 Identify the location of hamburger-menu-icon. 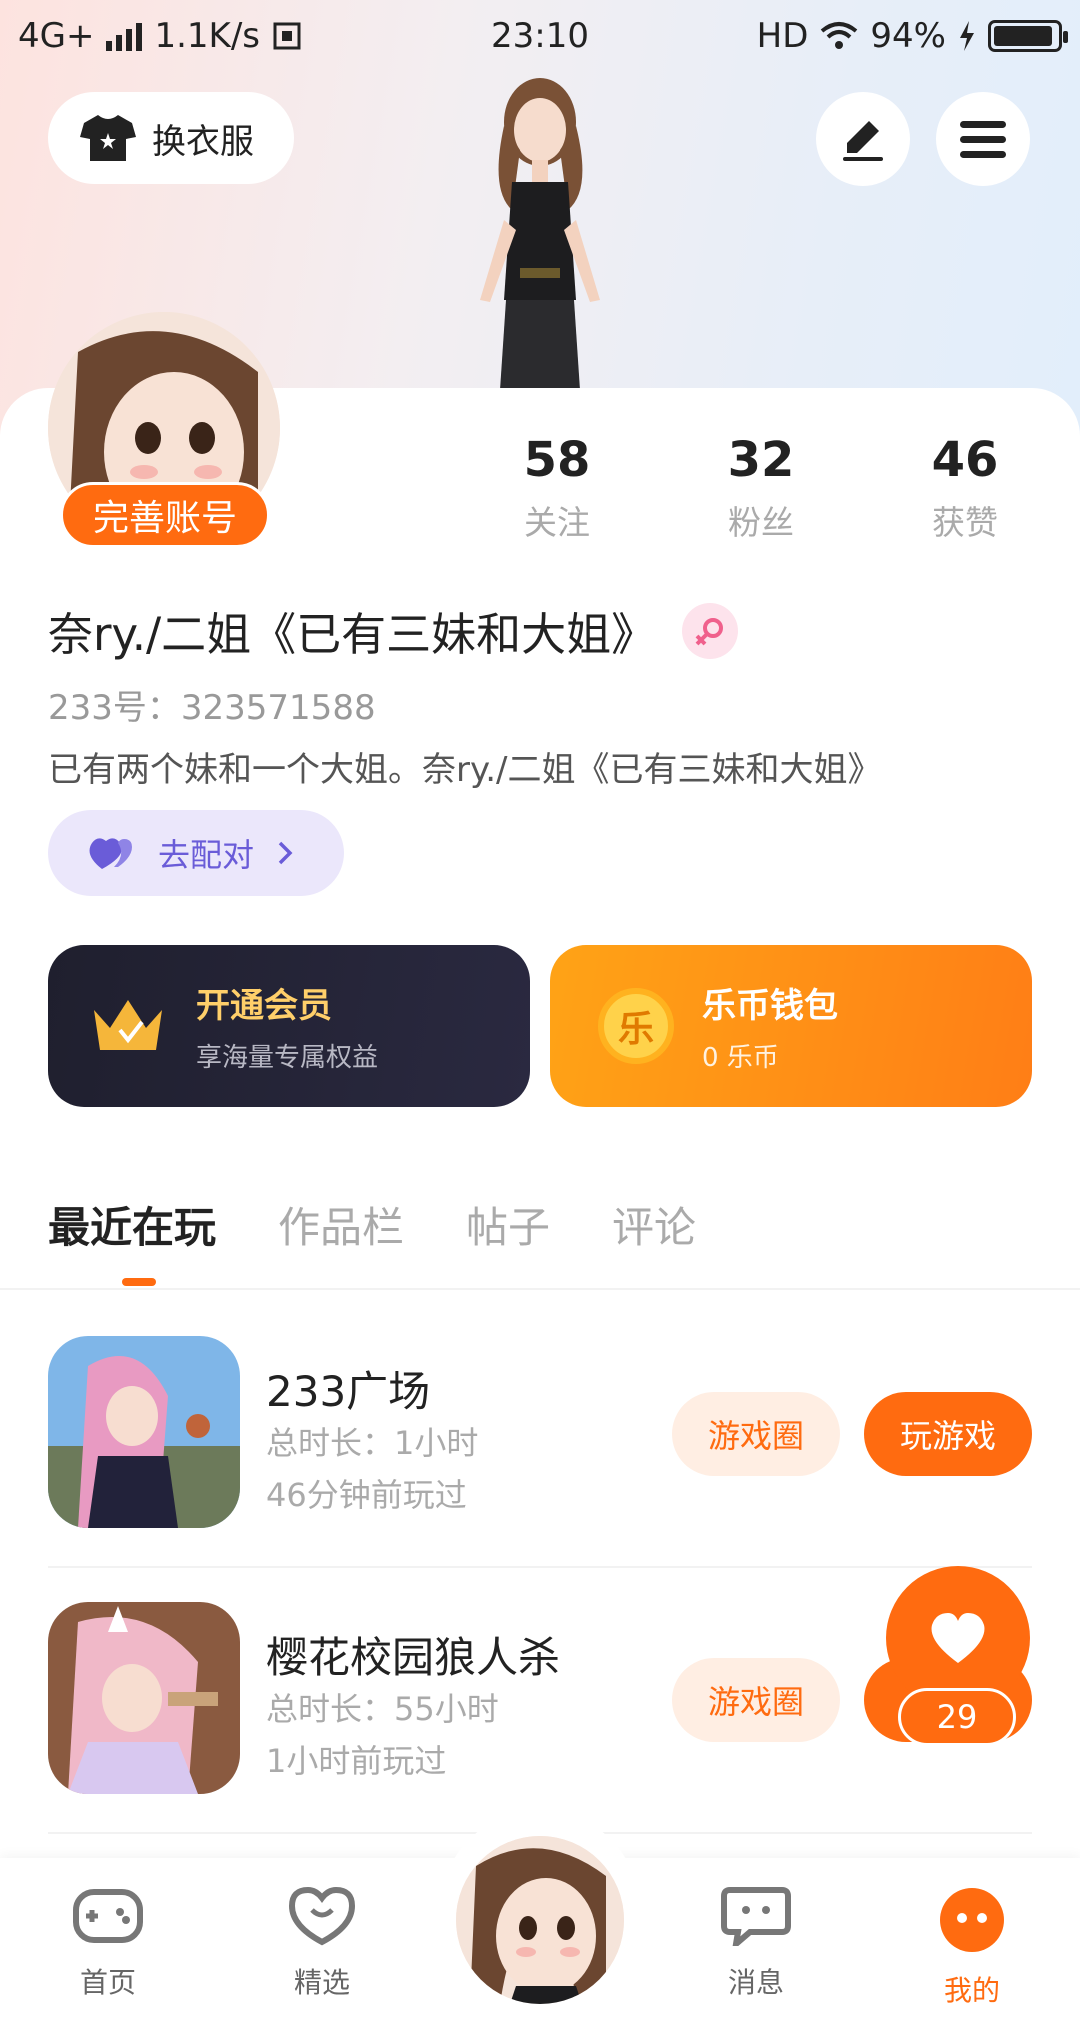
(983, 139).